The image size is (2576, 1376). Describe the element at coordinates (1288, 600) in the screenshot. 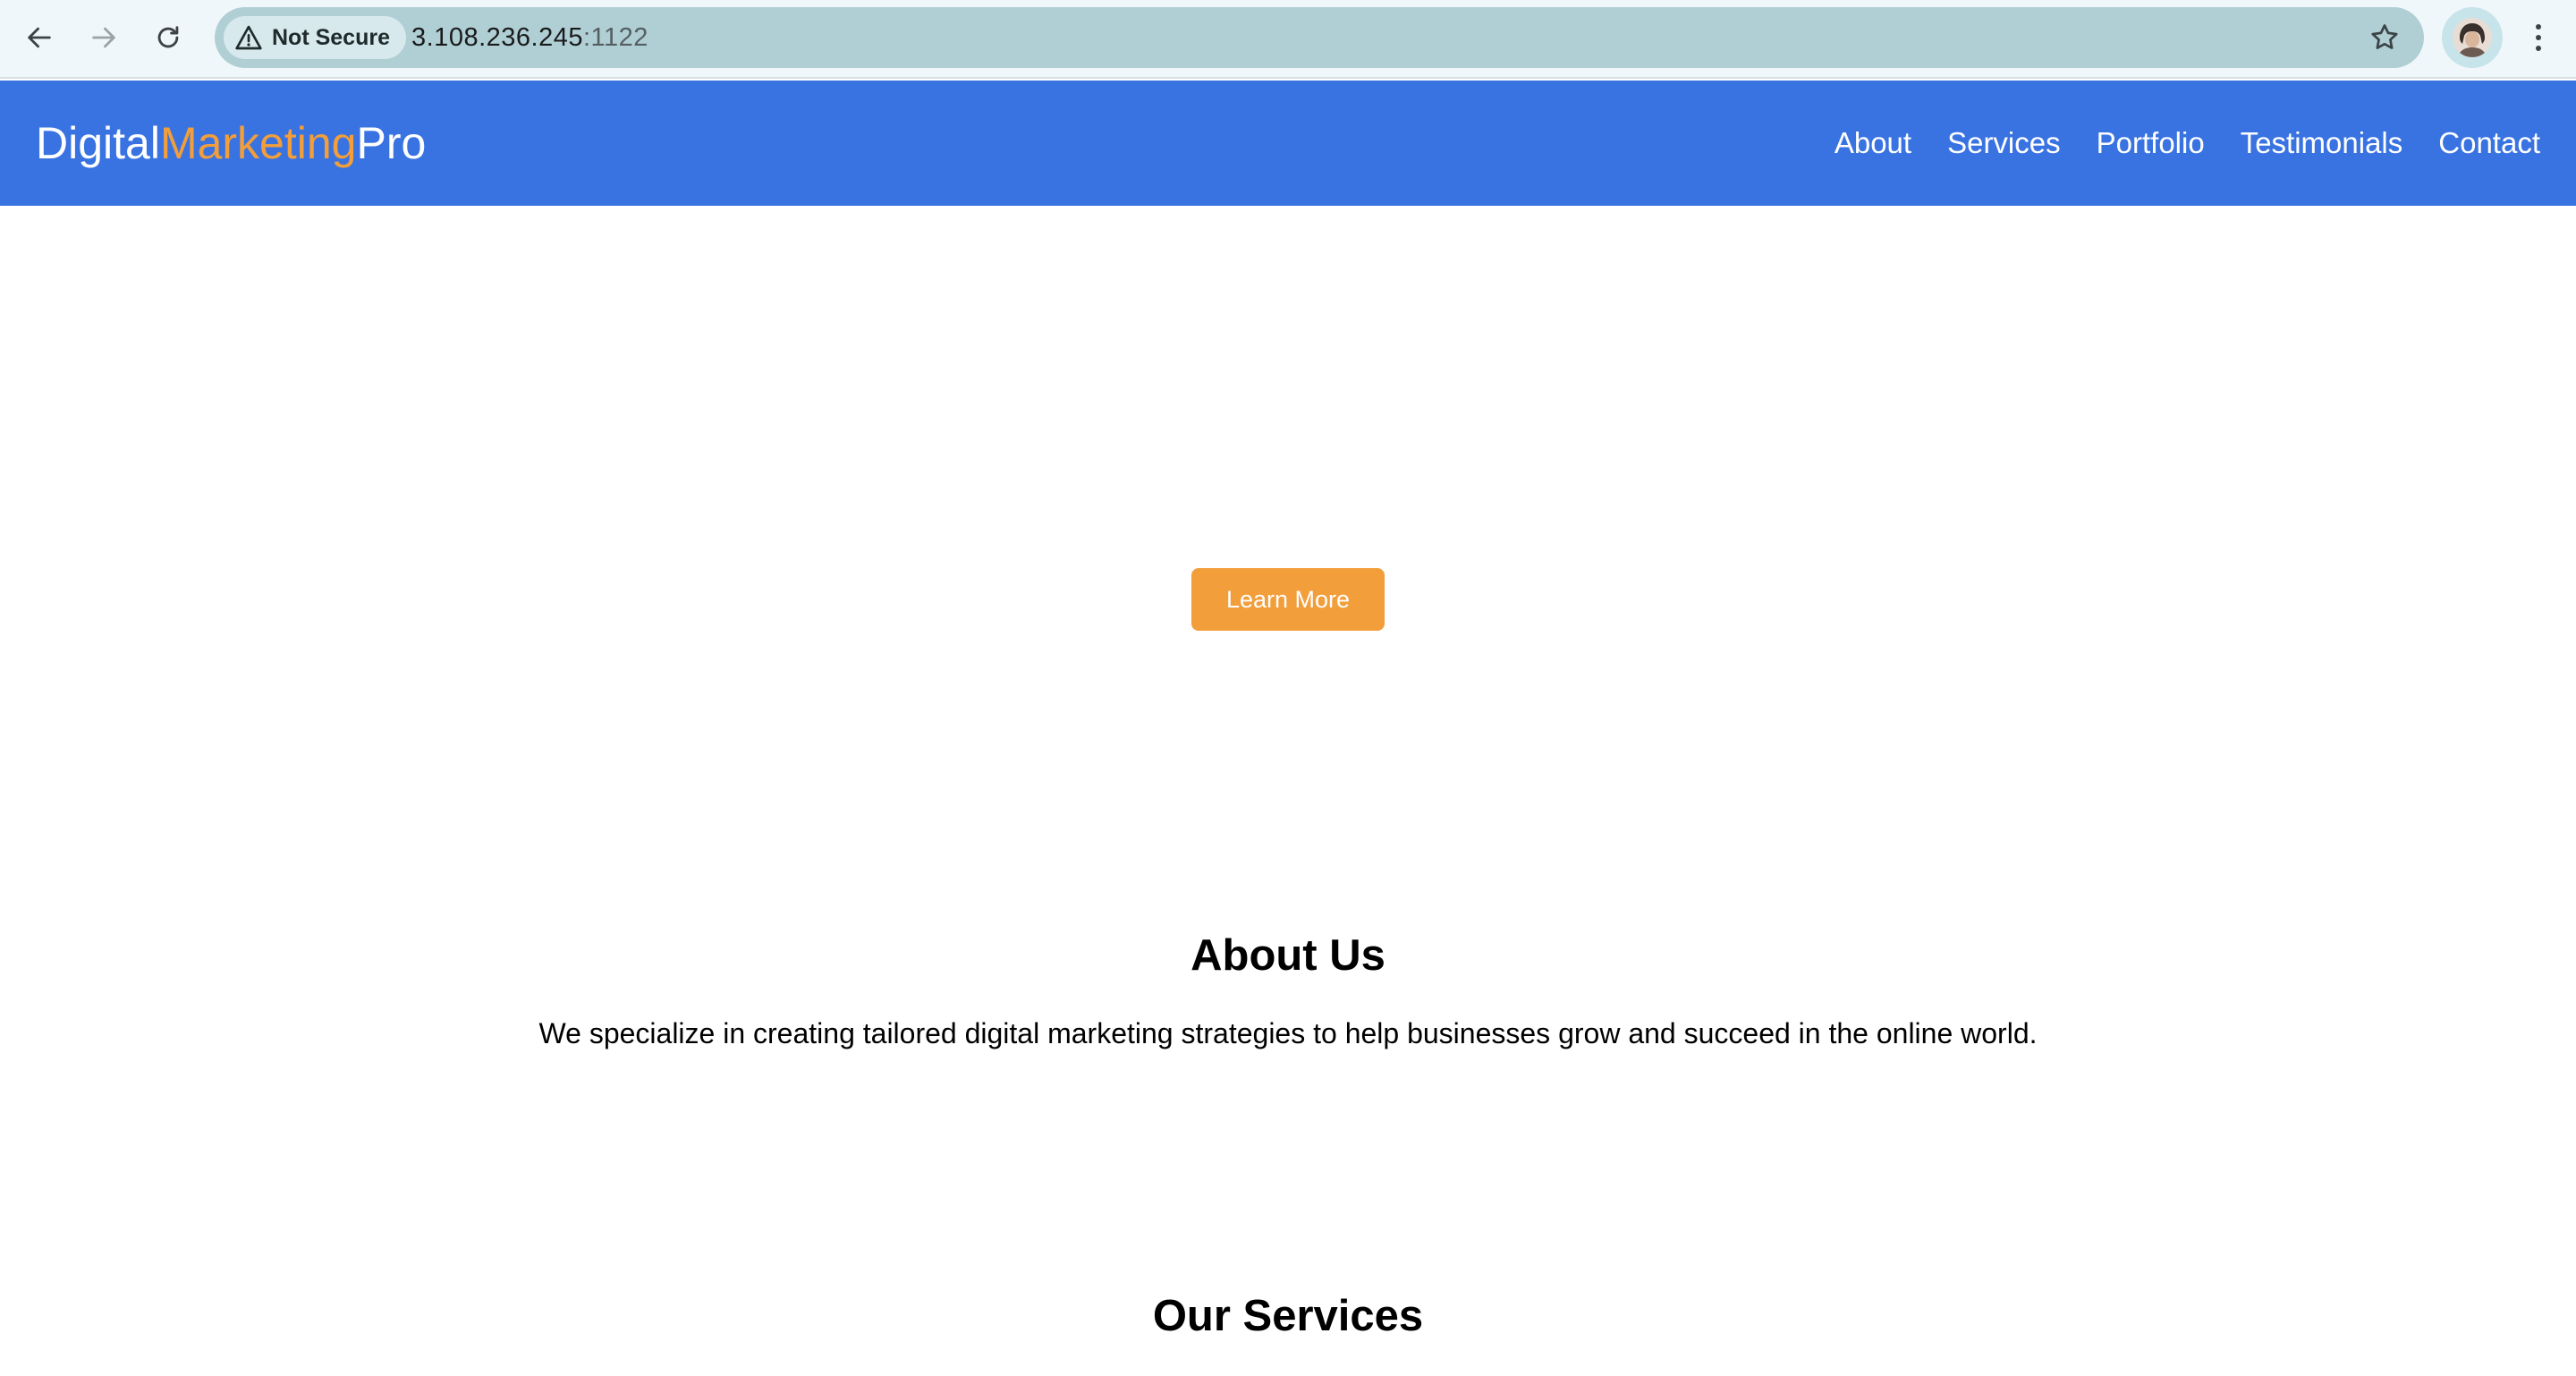

I see `learn-more-button: Learn More` at that location.